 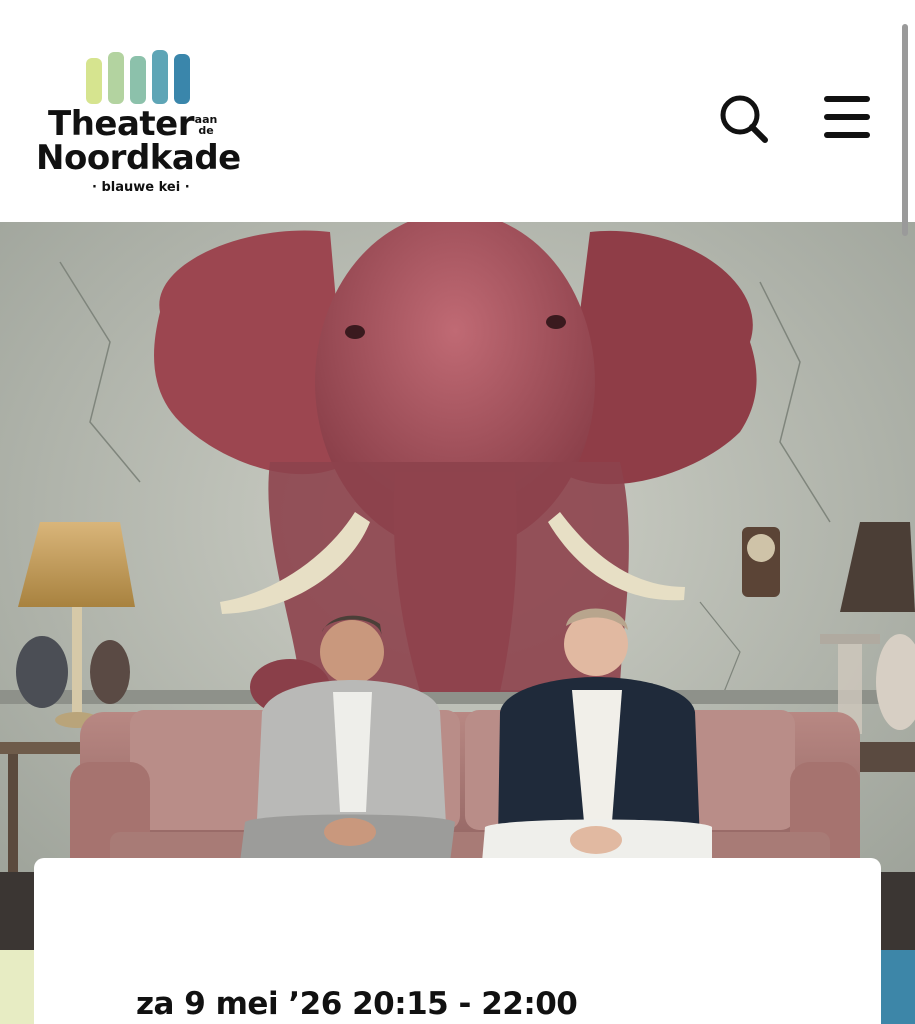 I want to click on logo-text-de: de, so click(x=206, y=130).